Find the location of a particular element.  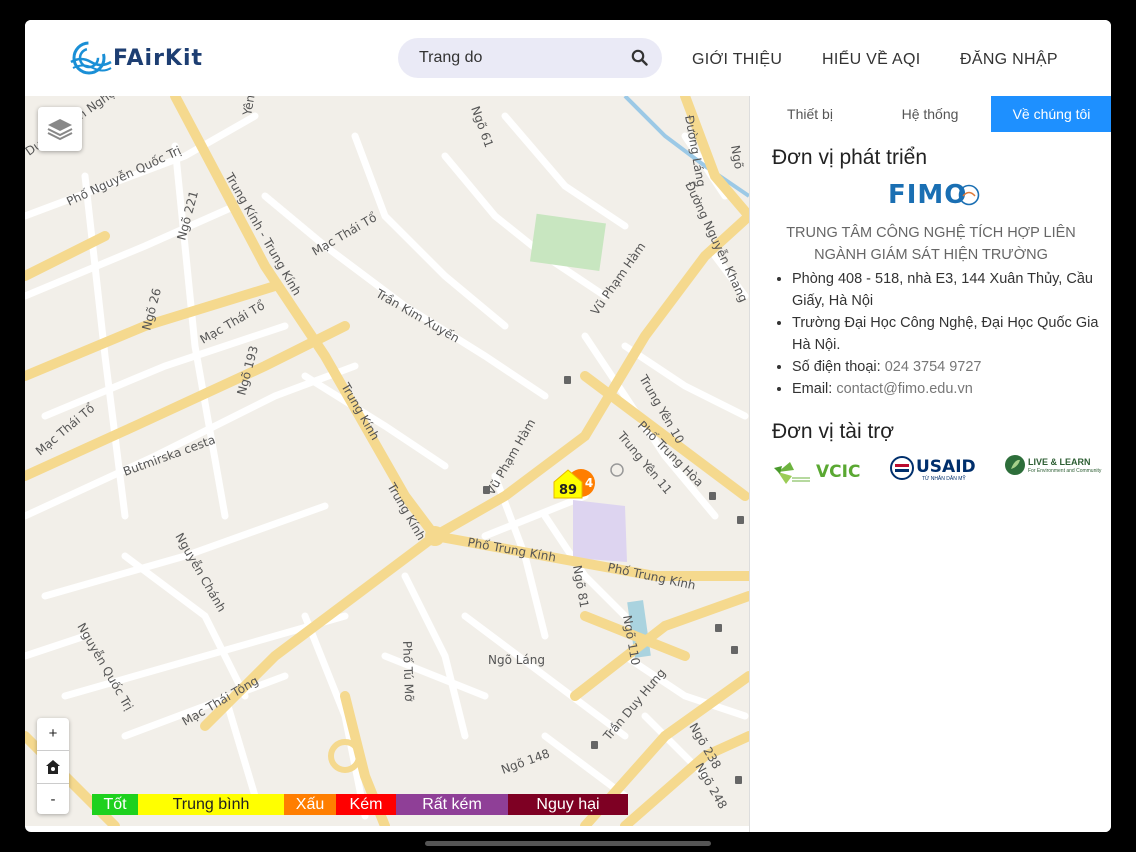

developer-heading: Đơn vị phát triển is located at coordinates (850, 157).